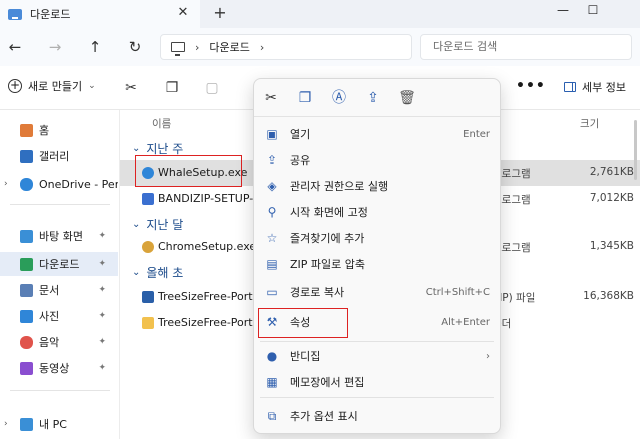 The width and height of the screenshot is (640, 439). I want to click on menu-item-label: 즐겨찾기에 추가, so click(327, 238).